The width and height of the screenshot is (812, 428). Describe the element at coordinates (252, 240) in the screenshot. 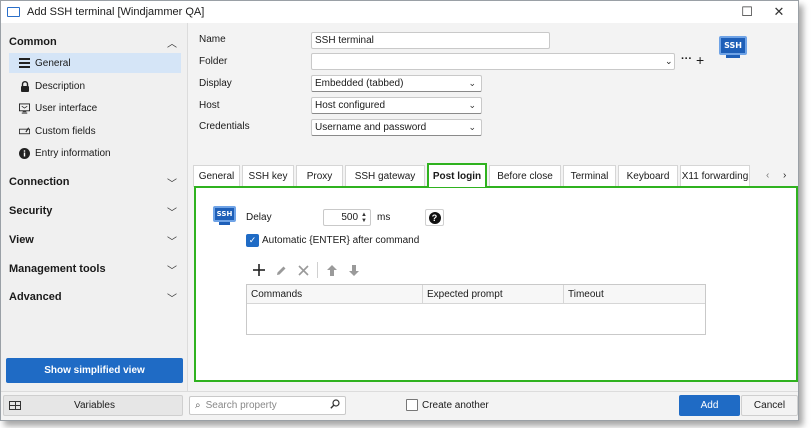

I see `checkmark-icon: ✓` at that location.